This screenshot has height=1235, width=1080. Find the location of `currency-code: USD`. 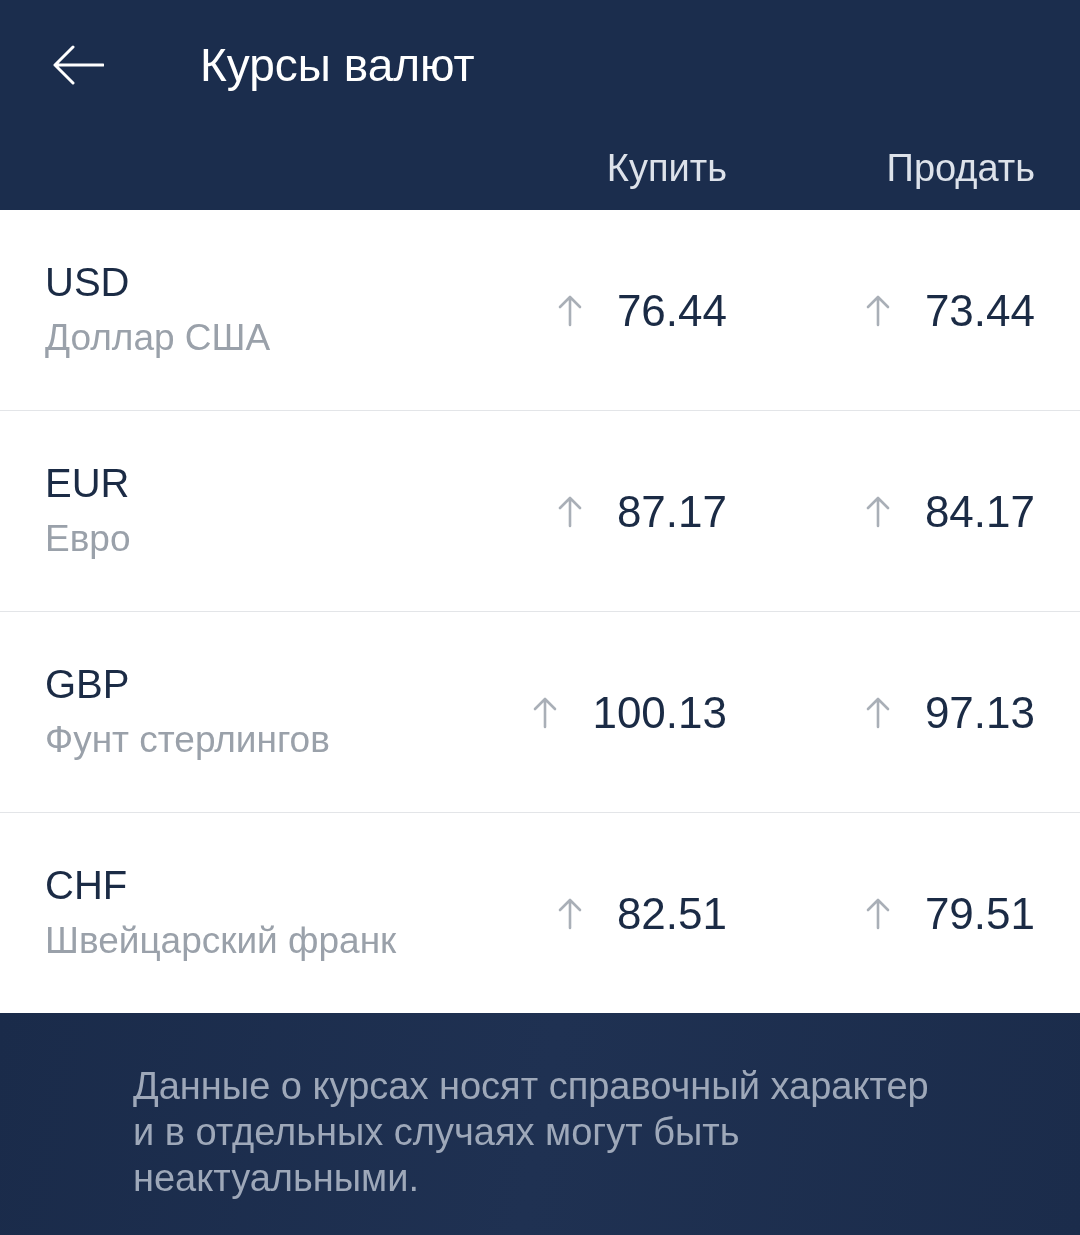

currency-code: USD is located at coordinates (87, 282).